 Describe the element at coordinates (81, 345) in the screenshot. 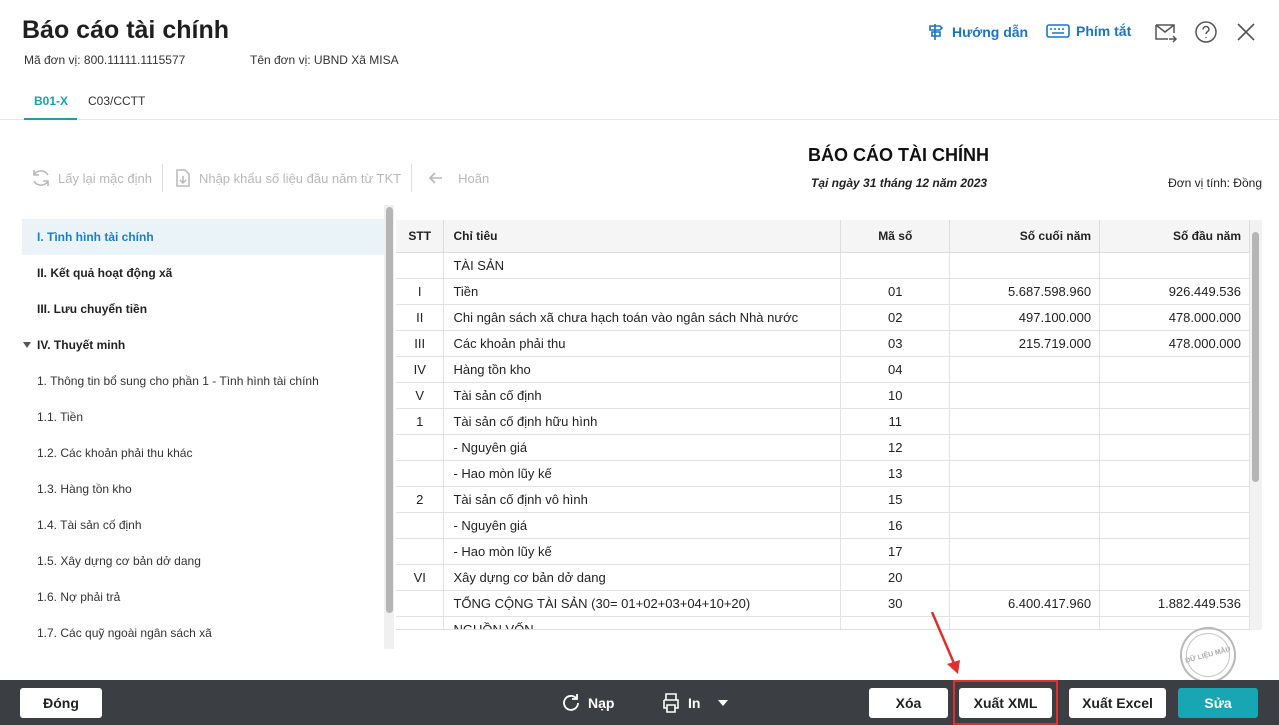

I see `sidebar-item-notes-label: IV. Thuyết minh` at that location.